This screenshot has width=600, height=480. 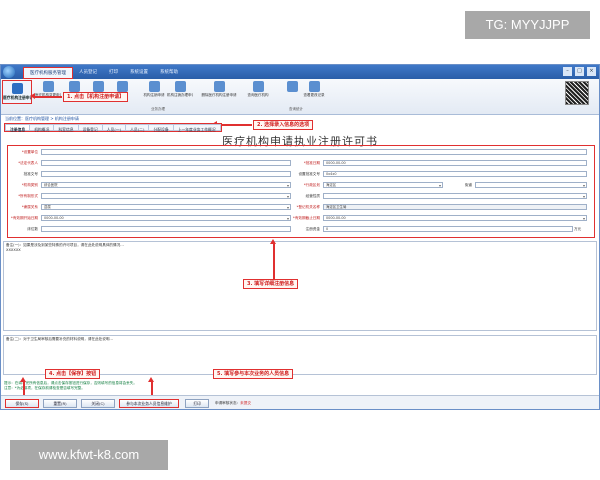 What do you see at coordinates (29, 207) in the screenshot?
I see `field-label: *隶属关系` at bounding box center [29, 207].